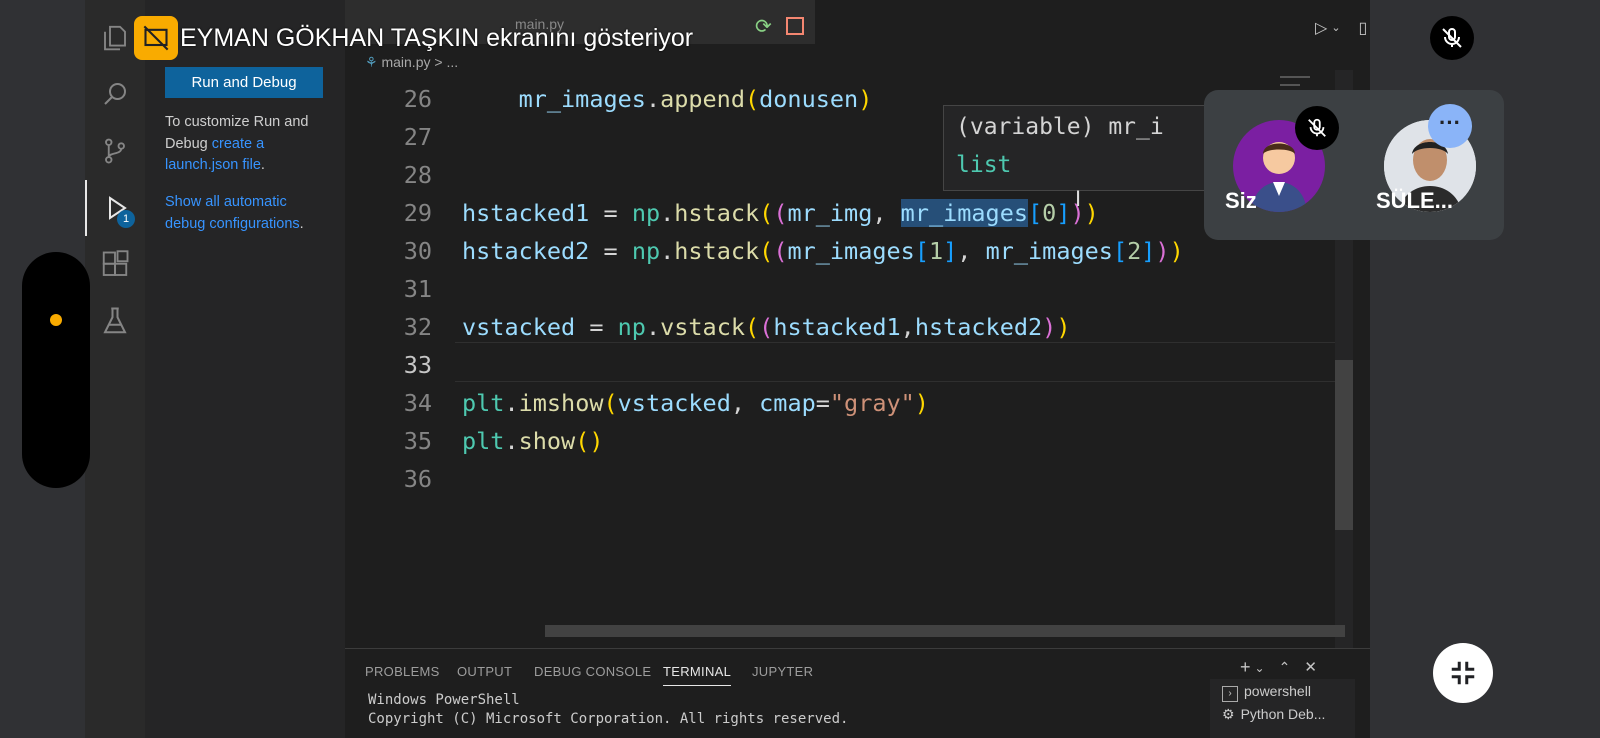 This screenshot has height=738, width=1600. What do you see at coordinates (1228, 714) in the screenshot?
I see `debug-gear-icon: ⚙` at bounding box center [1228, 714].